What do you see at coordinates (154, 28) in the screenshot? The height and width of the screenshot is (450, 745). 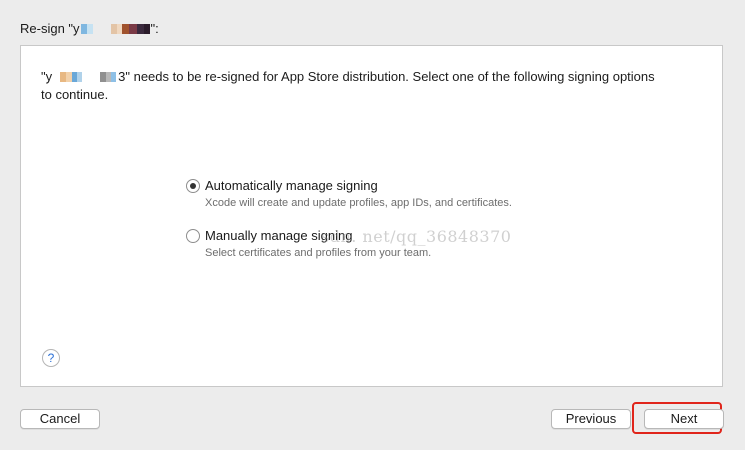 I see `dialog-title-suffix: ":` at bounding box center [154, 28].